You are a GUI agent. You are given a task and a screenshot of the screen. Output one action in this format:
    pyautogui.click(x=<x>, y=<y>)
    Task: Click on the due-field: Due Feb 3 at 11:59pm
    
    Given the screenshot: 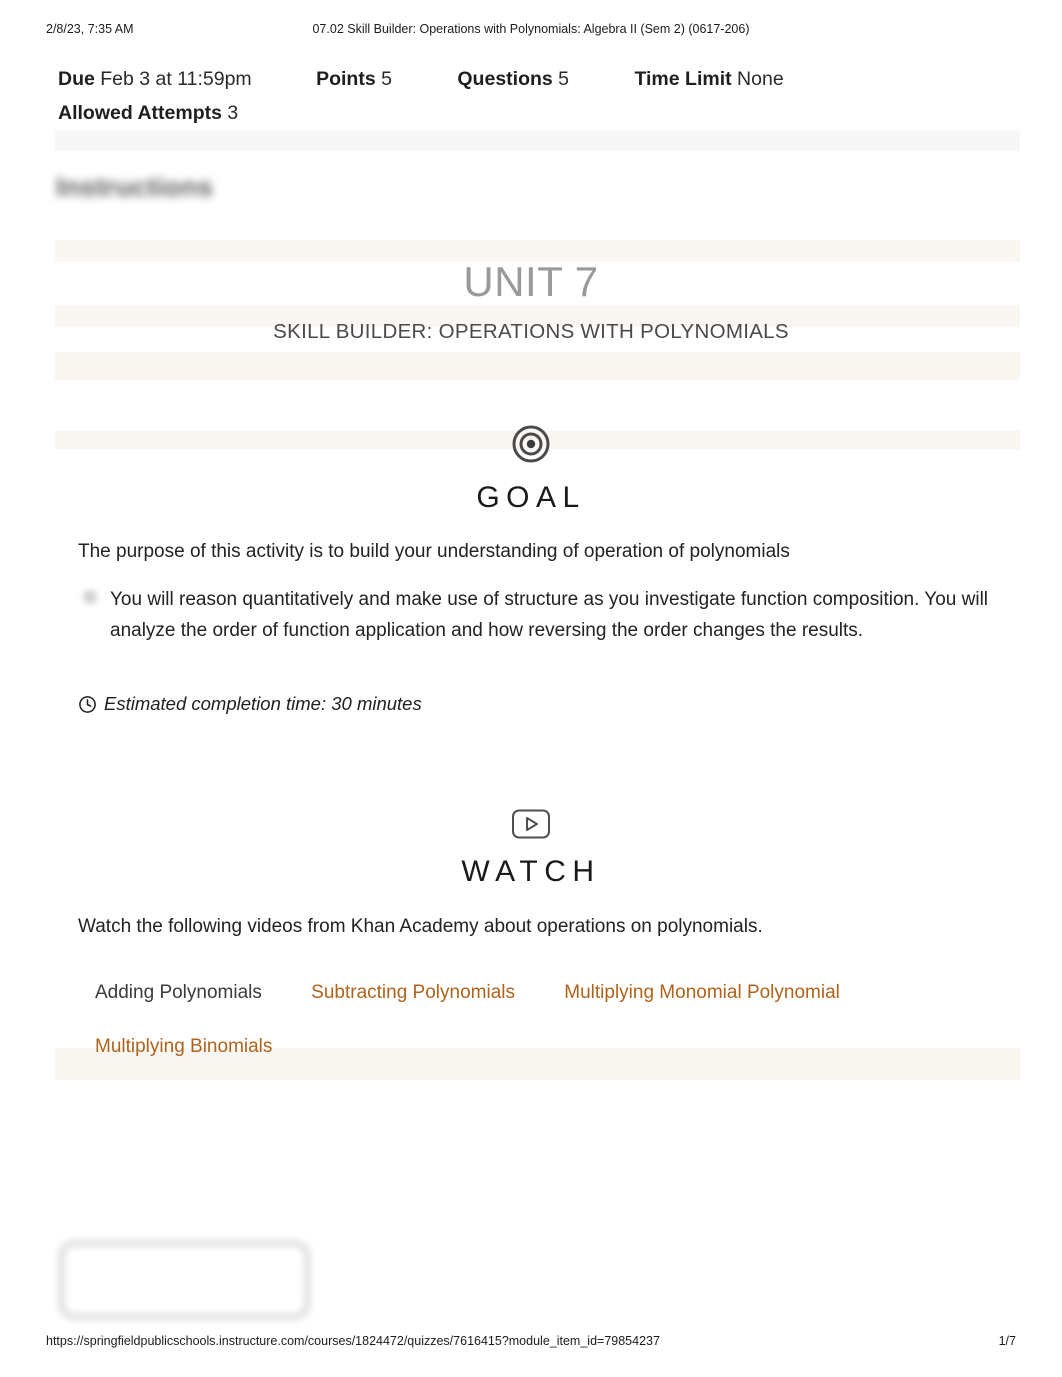 What is the action you would take?
    pyautogui.click(x=155, y=79)
    